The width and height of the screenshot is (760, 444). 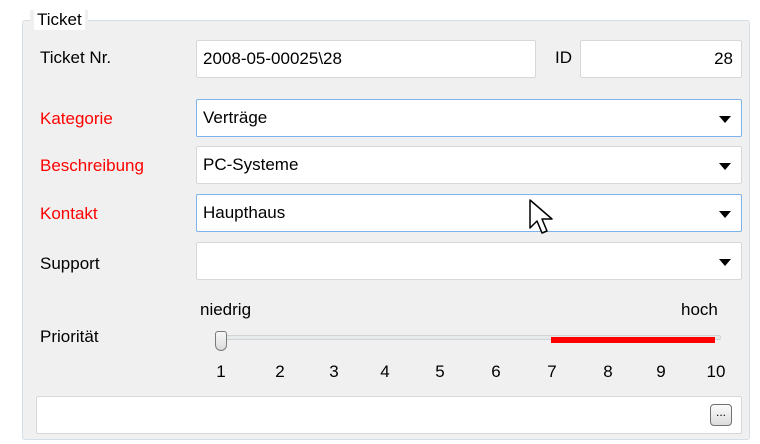 What do you see at coordinates (633, 340) in the screenshot?
I see `priority-highlight-range` at bounding box center [633, 340].